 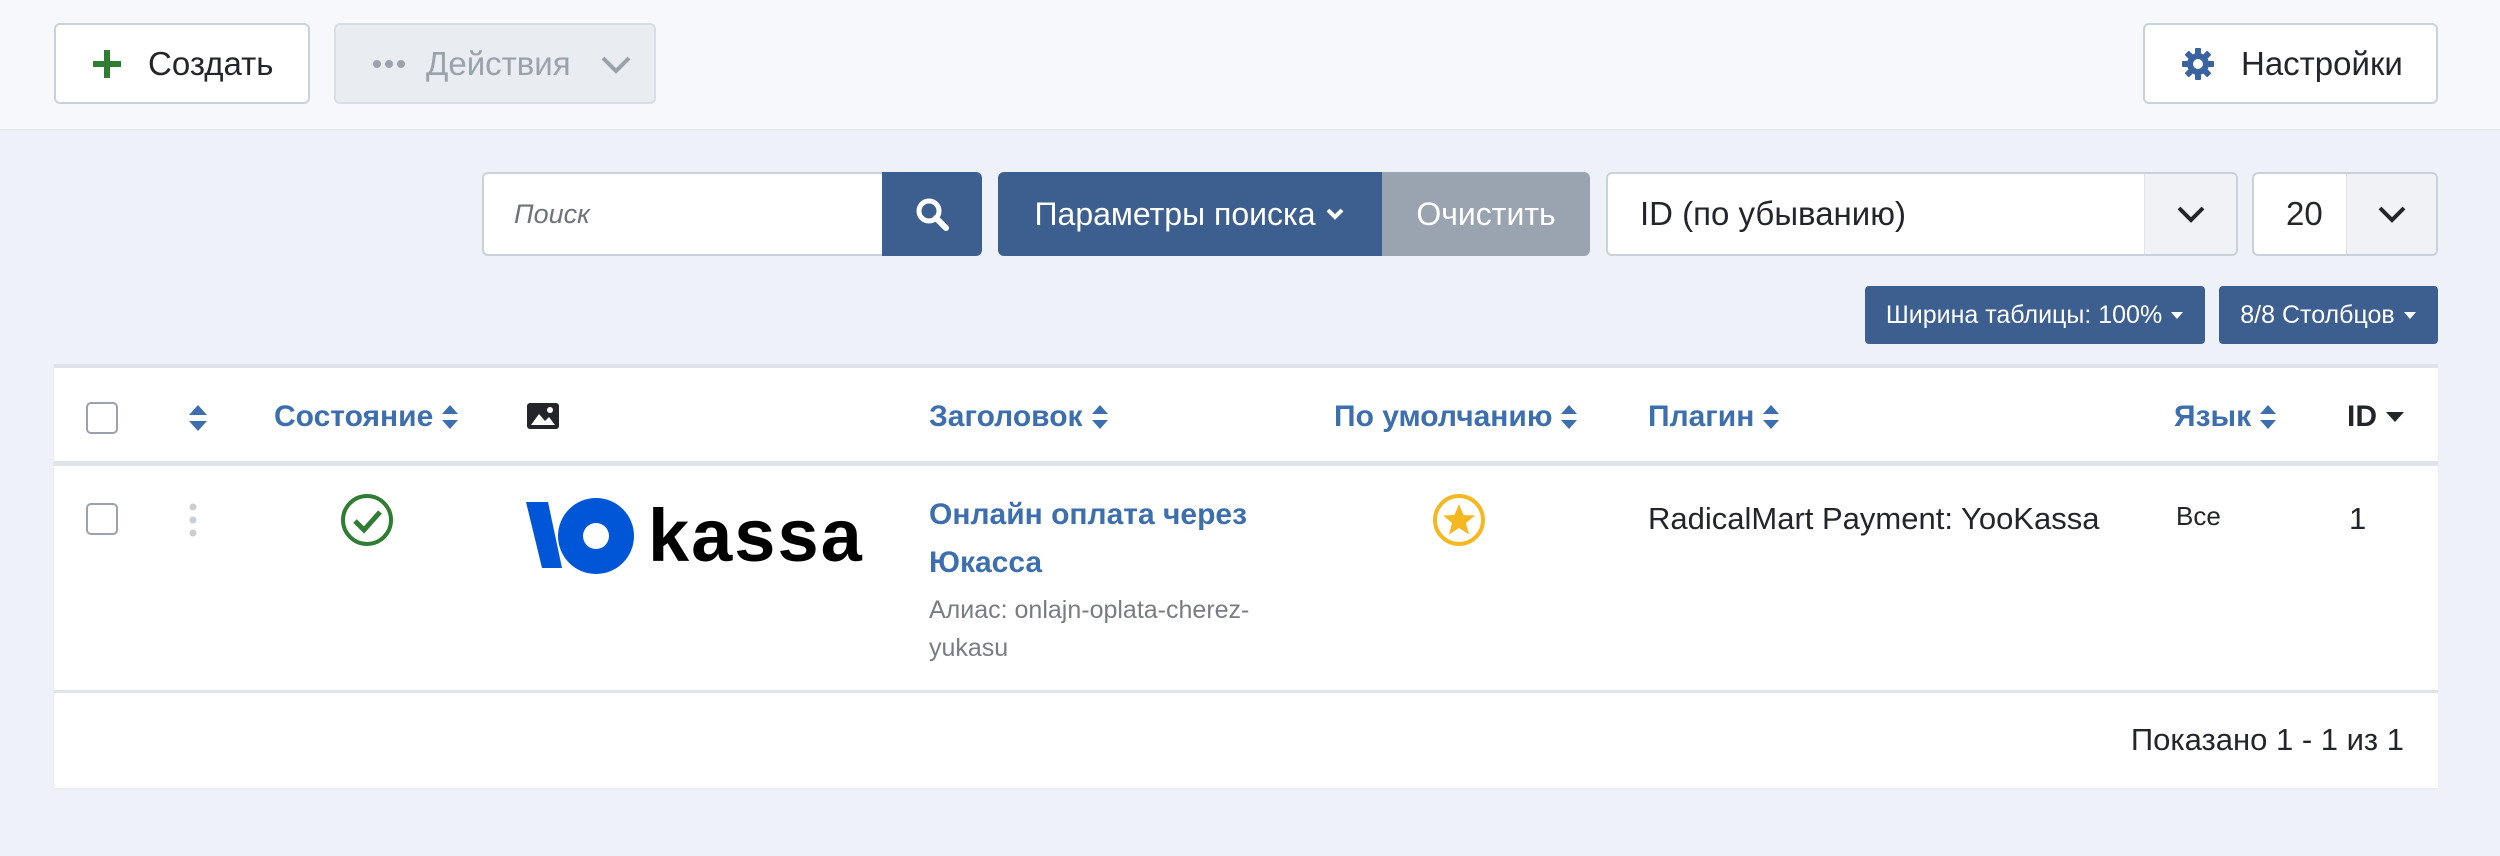 I want to click on settings-button: Настройки, so click(x=2290, y=63).